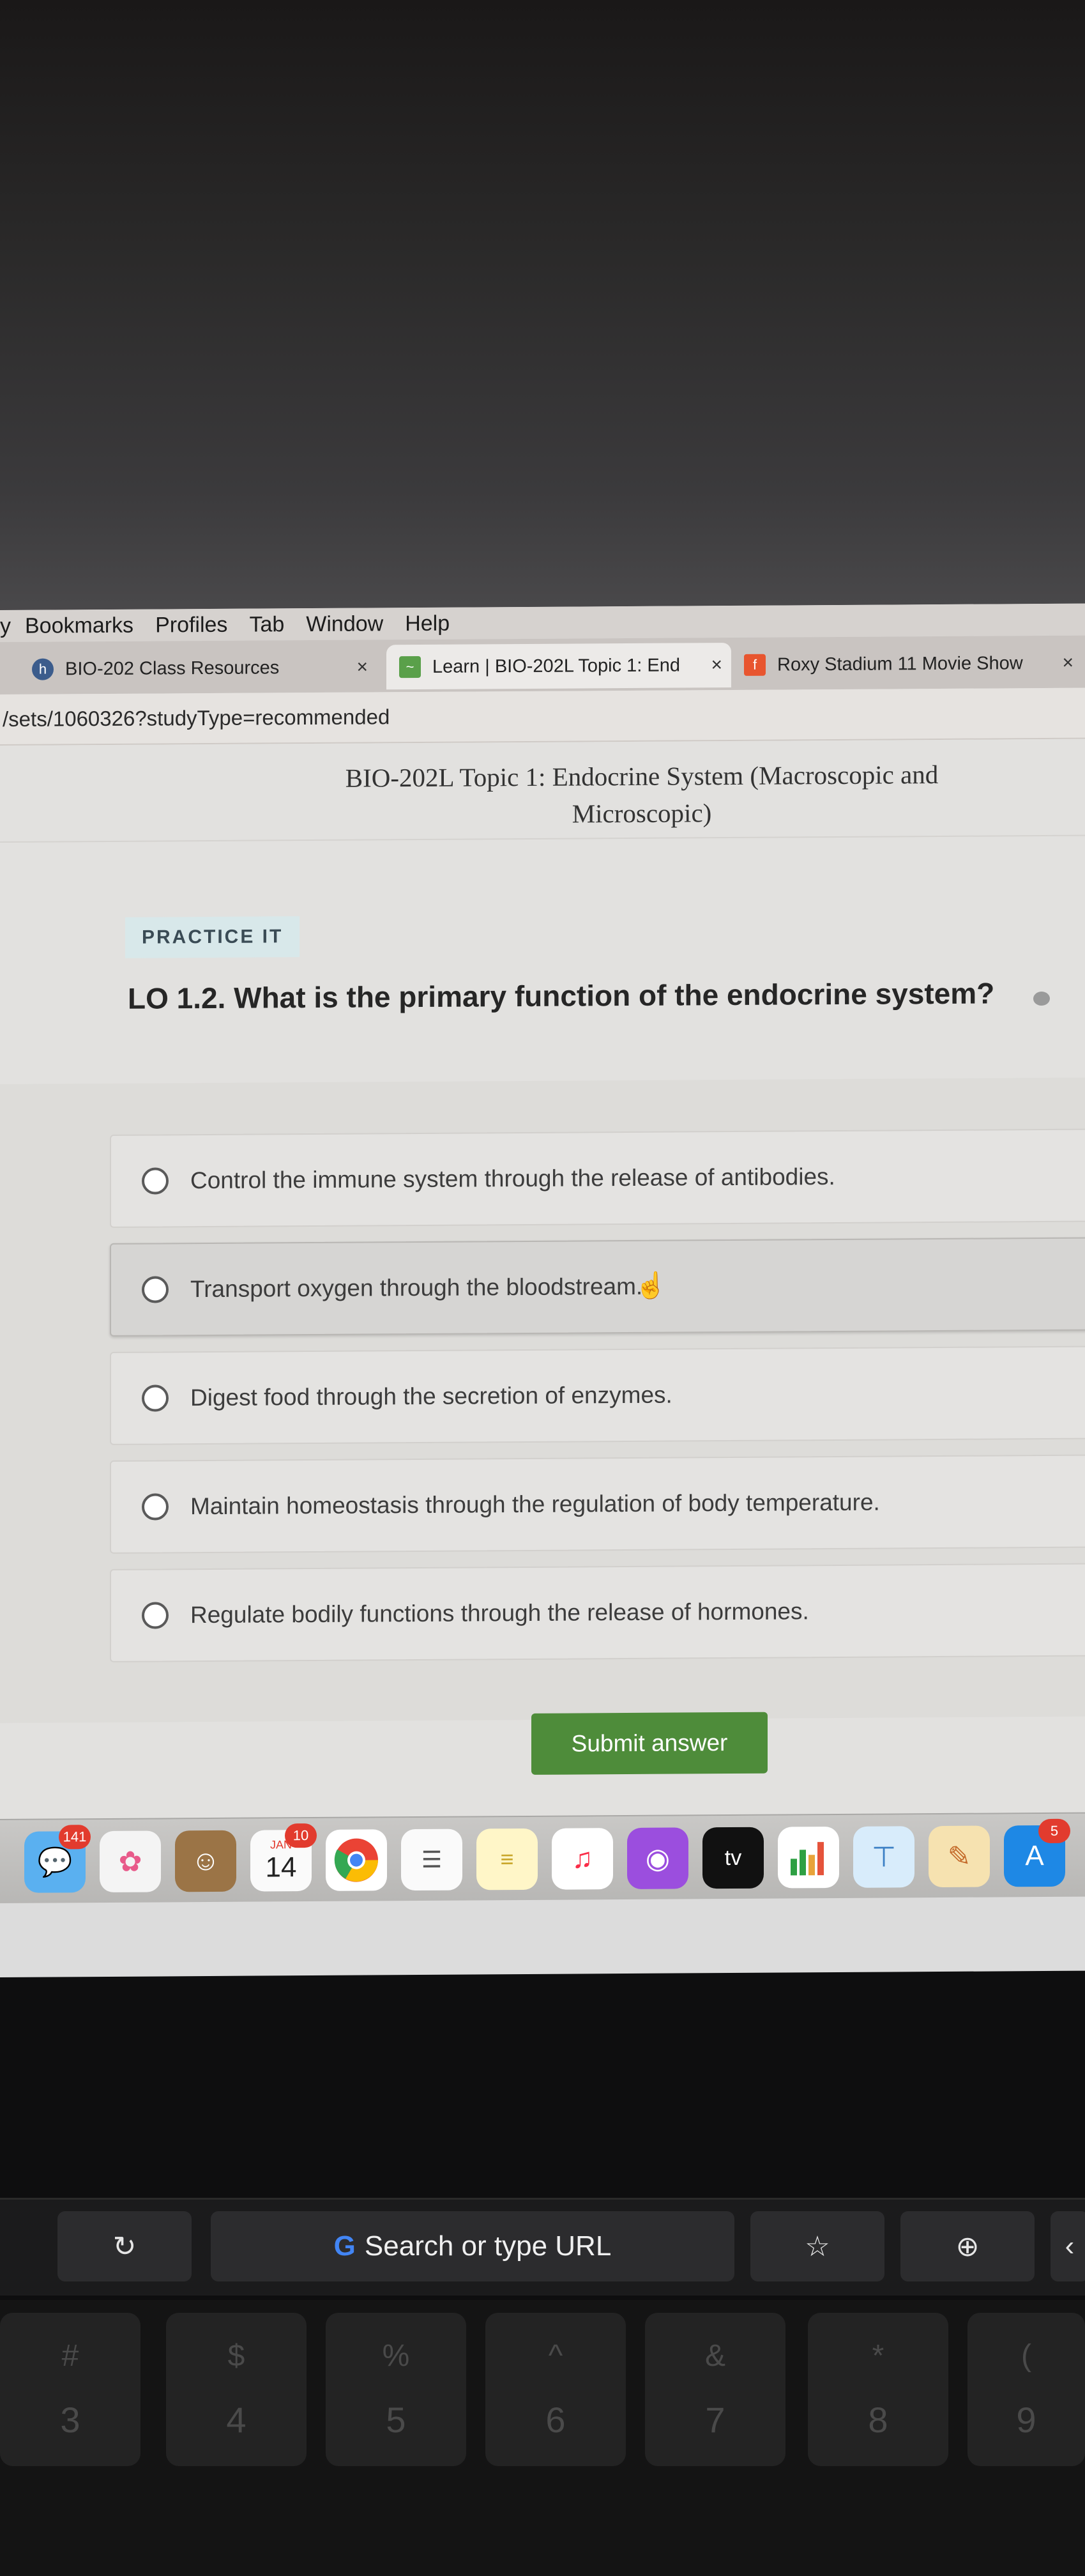 The height and width of the screenshot is (2576, 1085). I want to click on calendar-icon: JAN 14 10, so click(283, 1857).